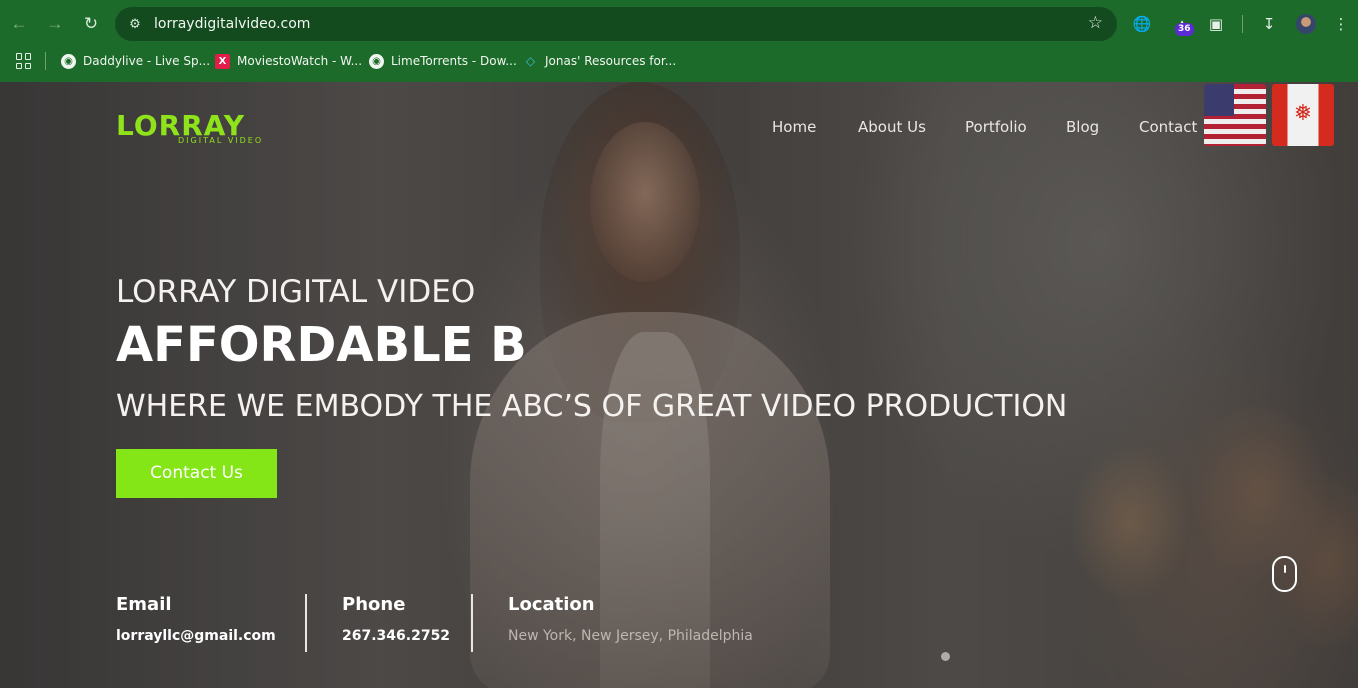  Describe the element at coordinates (135, 24) in the screenshot. I see `site-info-icon: ⚙` at that location.